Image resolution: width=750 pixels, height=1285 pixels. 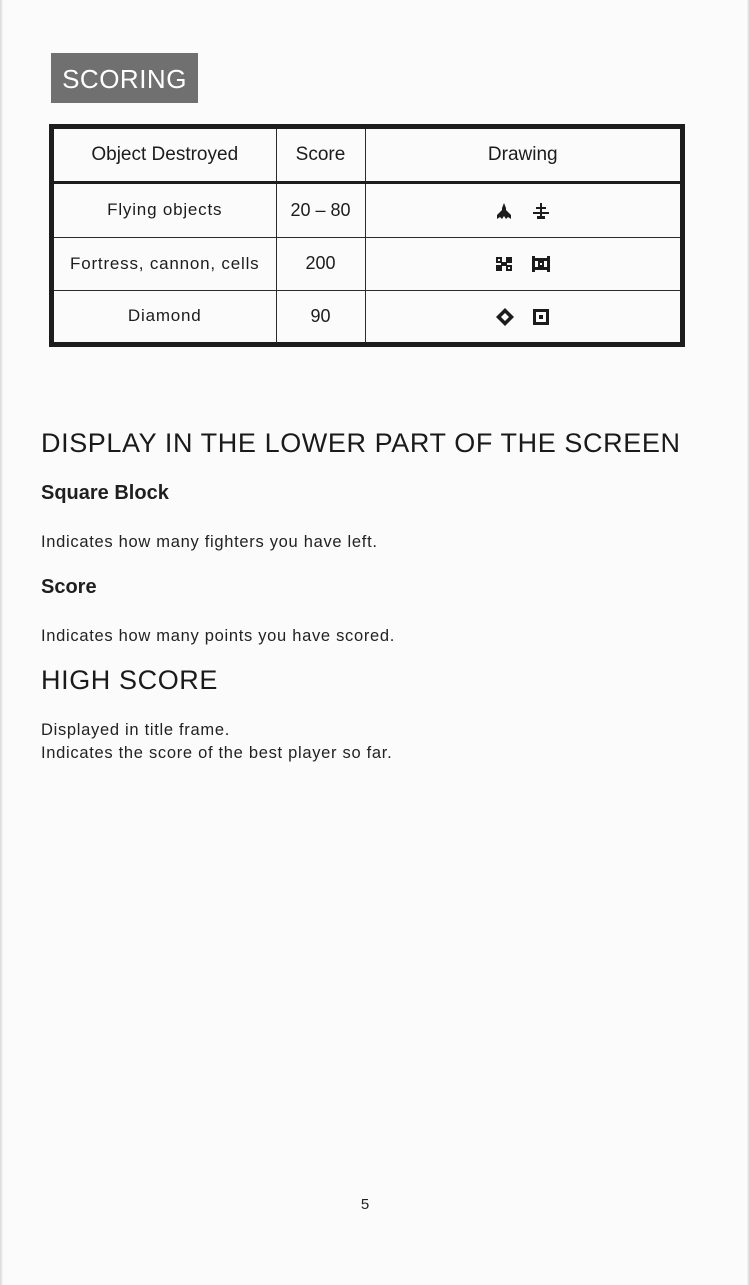 What do you see at coordinates (320, 156) in the screenshot?
I see `header-score: Score` at bounding box center [320, 156].